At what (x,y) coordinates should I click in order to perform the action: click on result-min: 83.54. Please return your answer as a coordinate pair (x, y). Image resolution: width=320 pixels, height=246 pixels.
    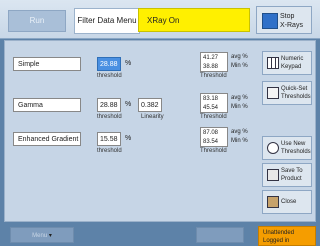
    Looking at the image, I should click on (211, 142).